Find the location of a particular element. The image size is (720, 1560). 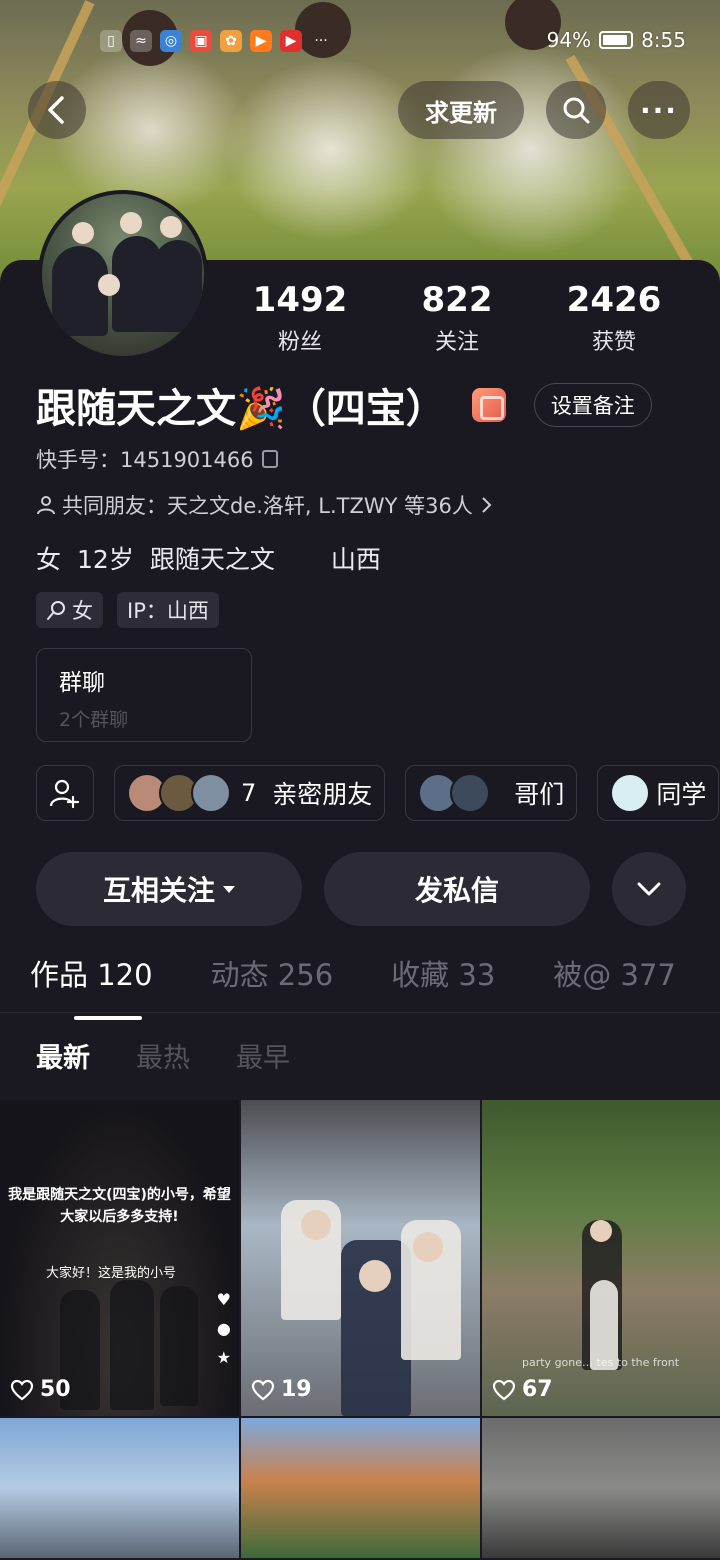

chip-label: 同学 is located at coordinates (681, 794).